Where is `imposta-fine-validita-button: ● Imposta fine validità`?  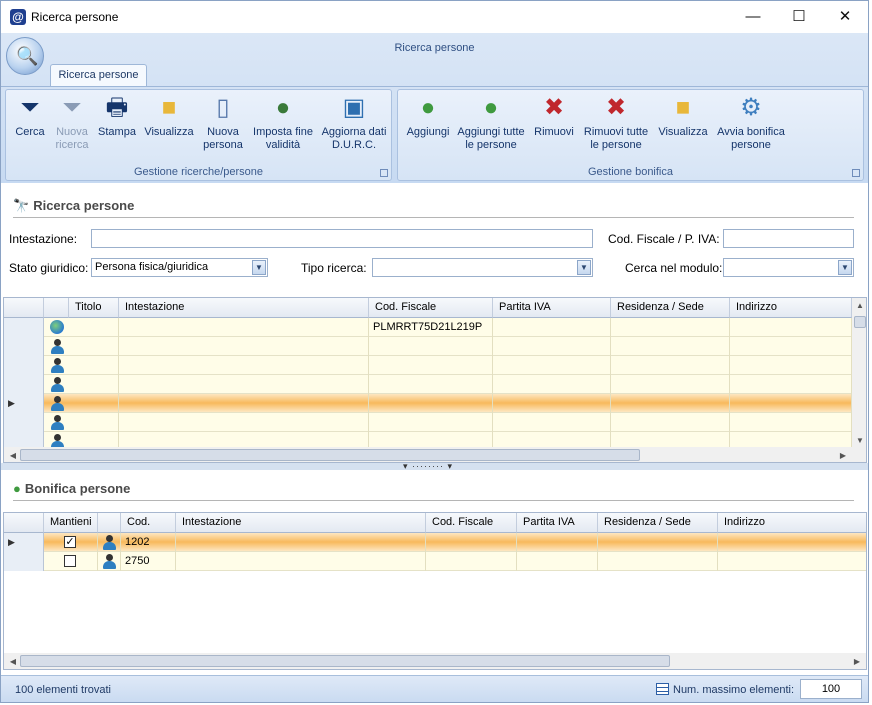
imposta-fine-validita-button: ● Imposta fine validità is located at coordinates (283, 122).